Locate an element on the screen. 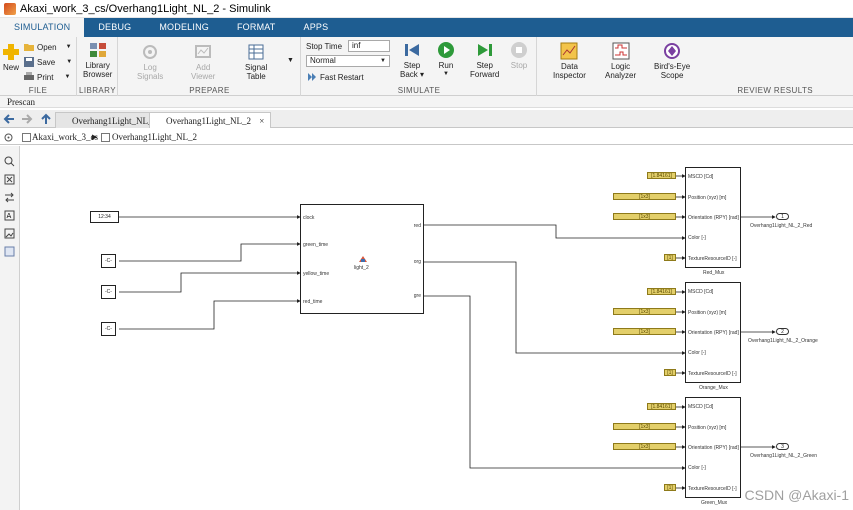 This screenshot has width=853, height=510. mux-input-label: Position (xyz) [m] is located at coordinates (707, 313).